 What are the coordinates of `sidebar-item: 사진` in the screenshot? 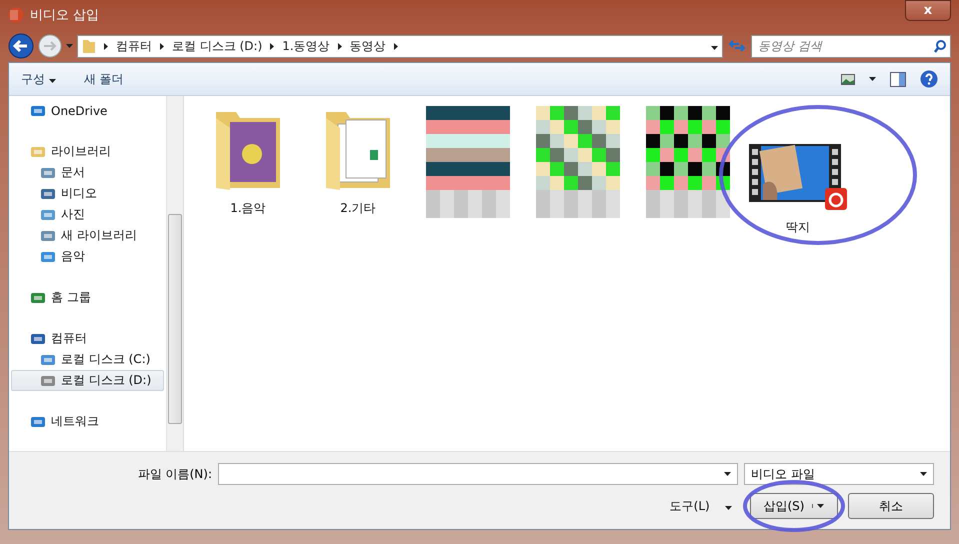 It's located at (87, 214).